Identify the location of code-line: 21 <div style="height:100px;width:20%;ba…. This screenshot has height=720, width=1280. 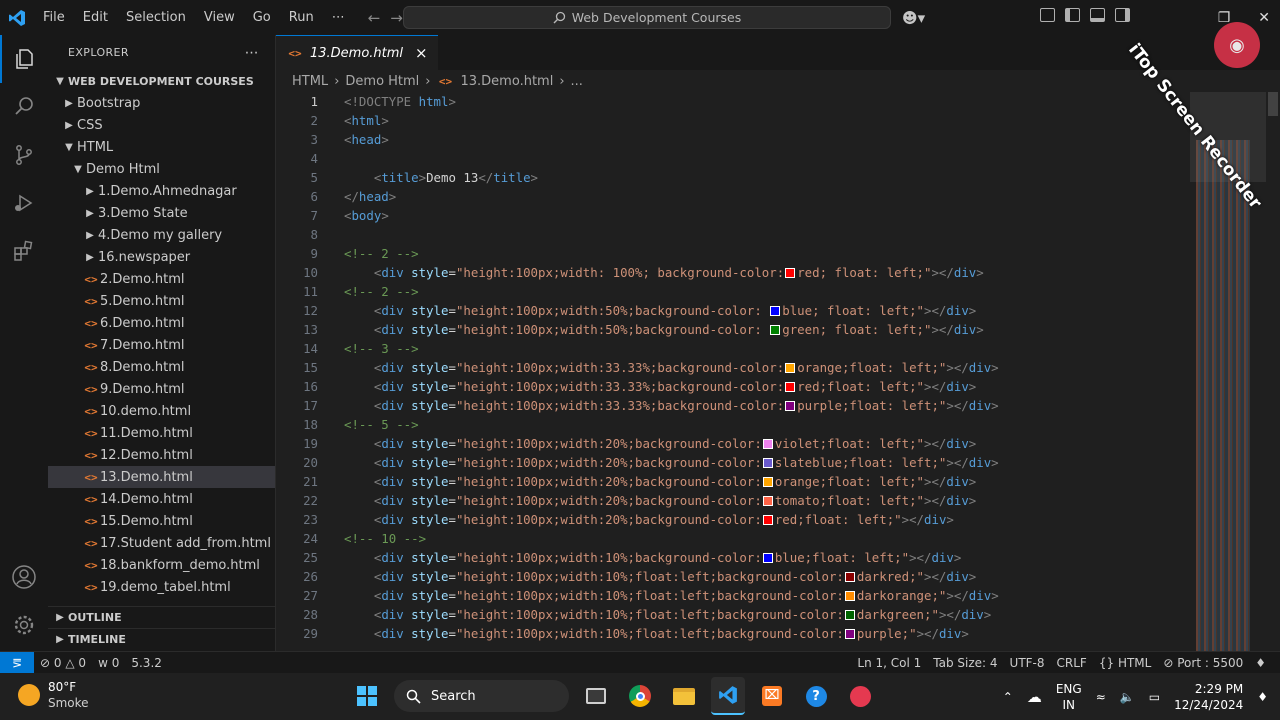
(733, 481).